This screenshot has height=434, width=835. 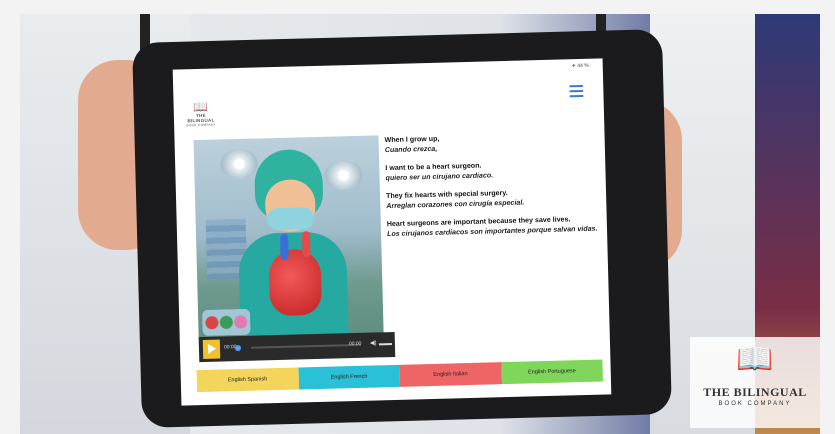 I want to click on brand-tagline: BOOK COMPANY, so click(x=201, y=125).